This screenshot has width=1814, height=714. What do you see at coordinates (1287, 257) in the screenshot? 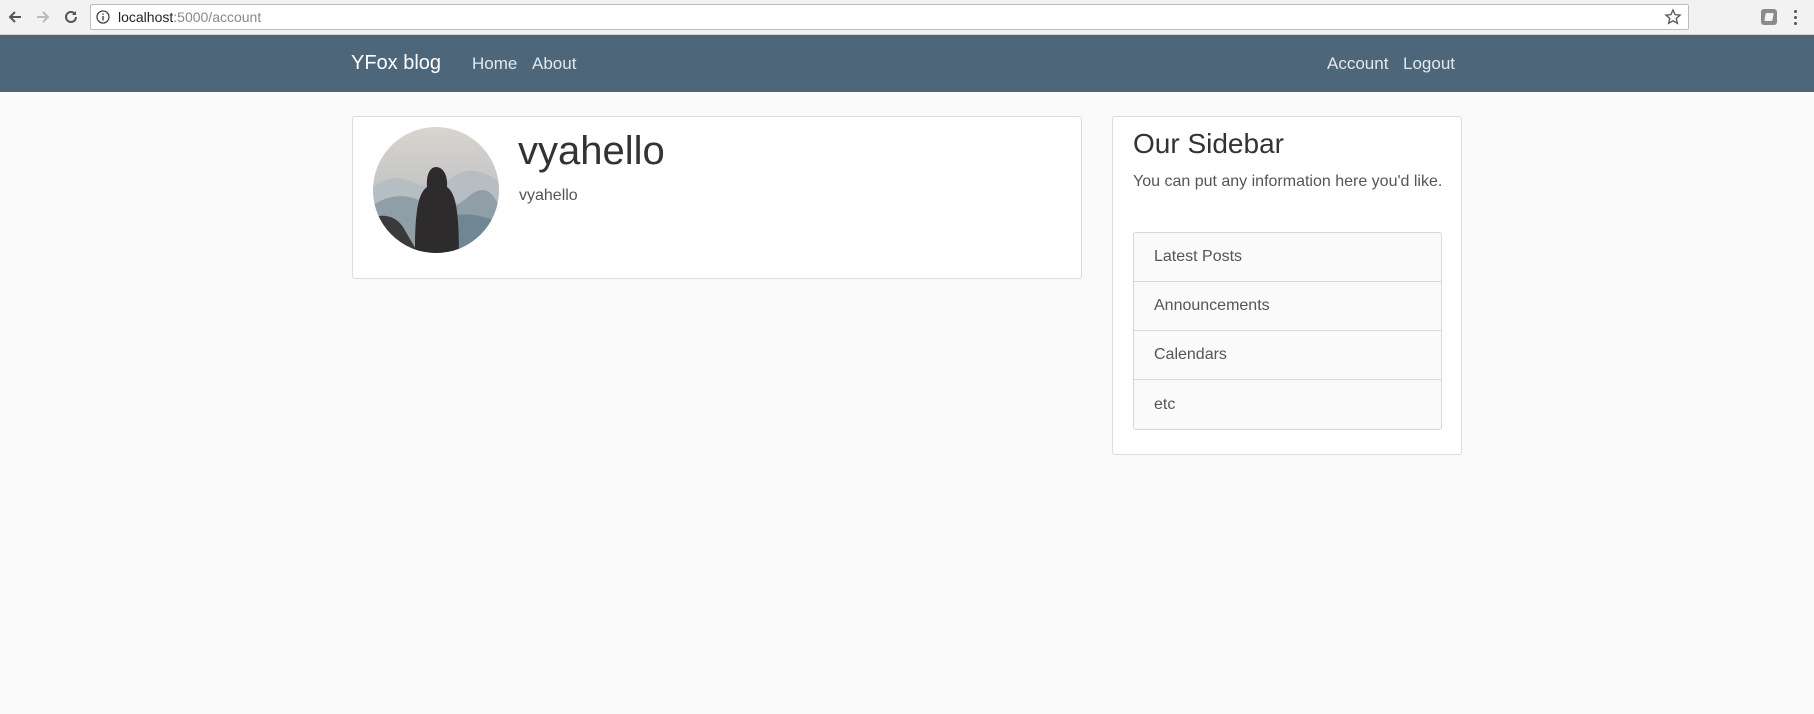
I see `sidebar-item-latest-posts: Latest Posts` at bounding box center [1287, 257].